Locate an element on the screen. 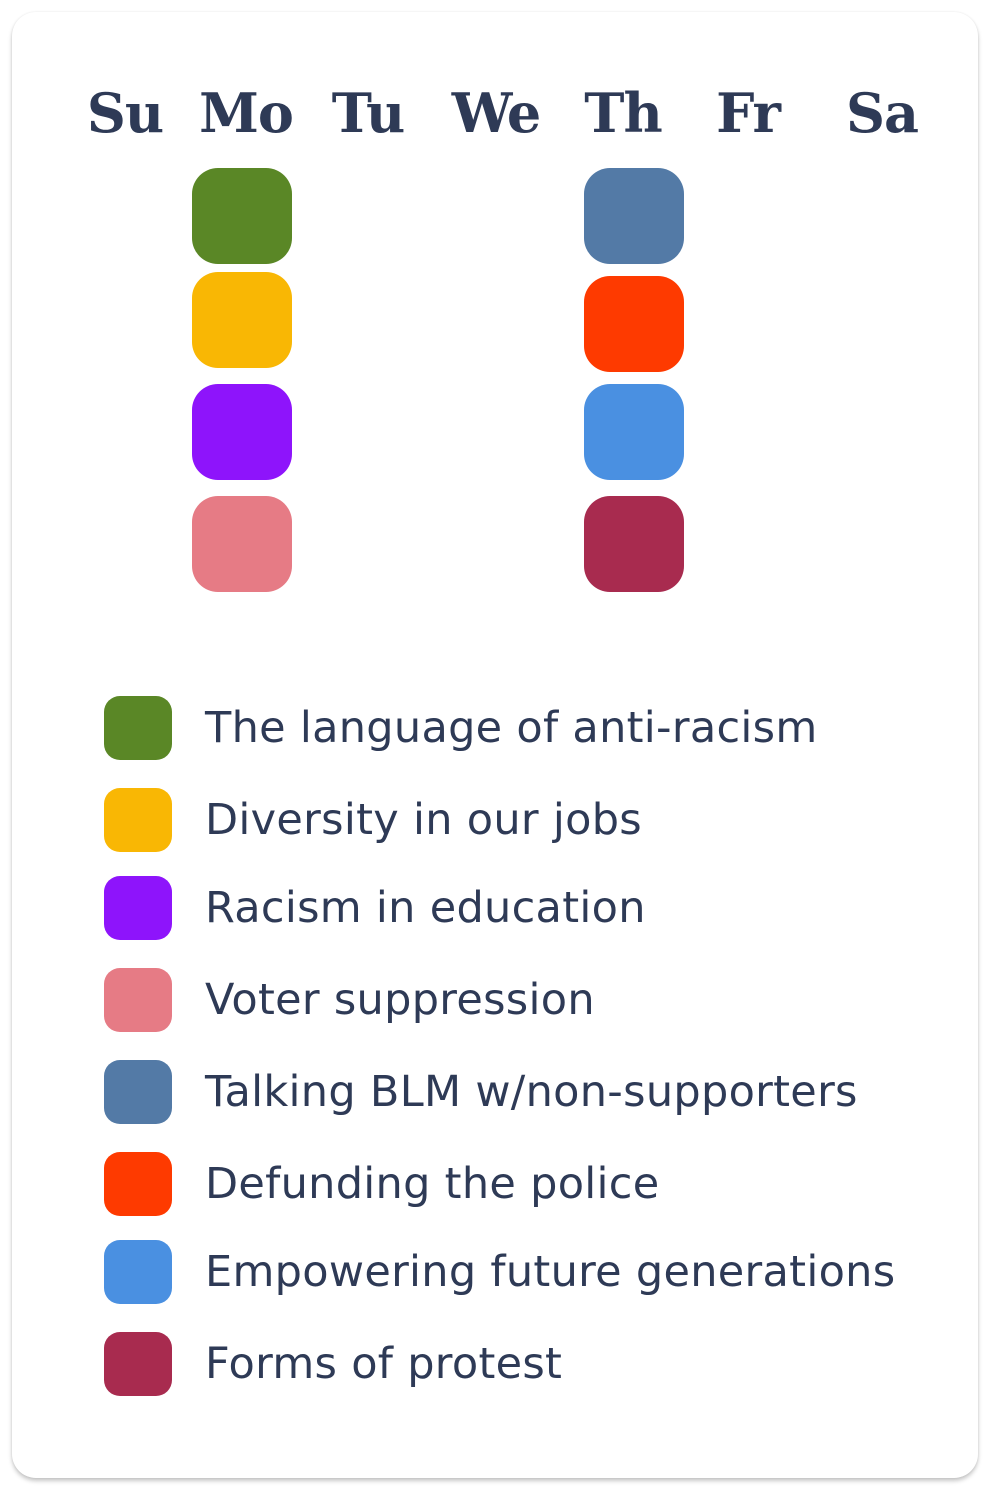 The width and height of the screenshot is (992, 1492). event-monday-anti-racism-language is located at coordinates (242, 216).